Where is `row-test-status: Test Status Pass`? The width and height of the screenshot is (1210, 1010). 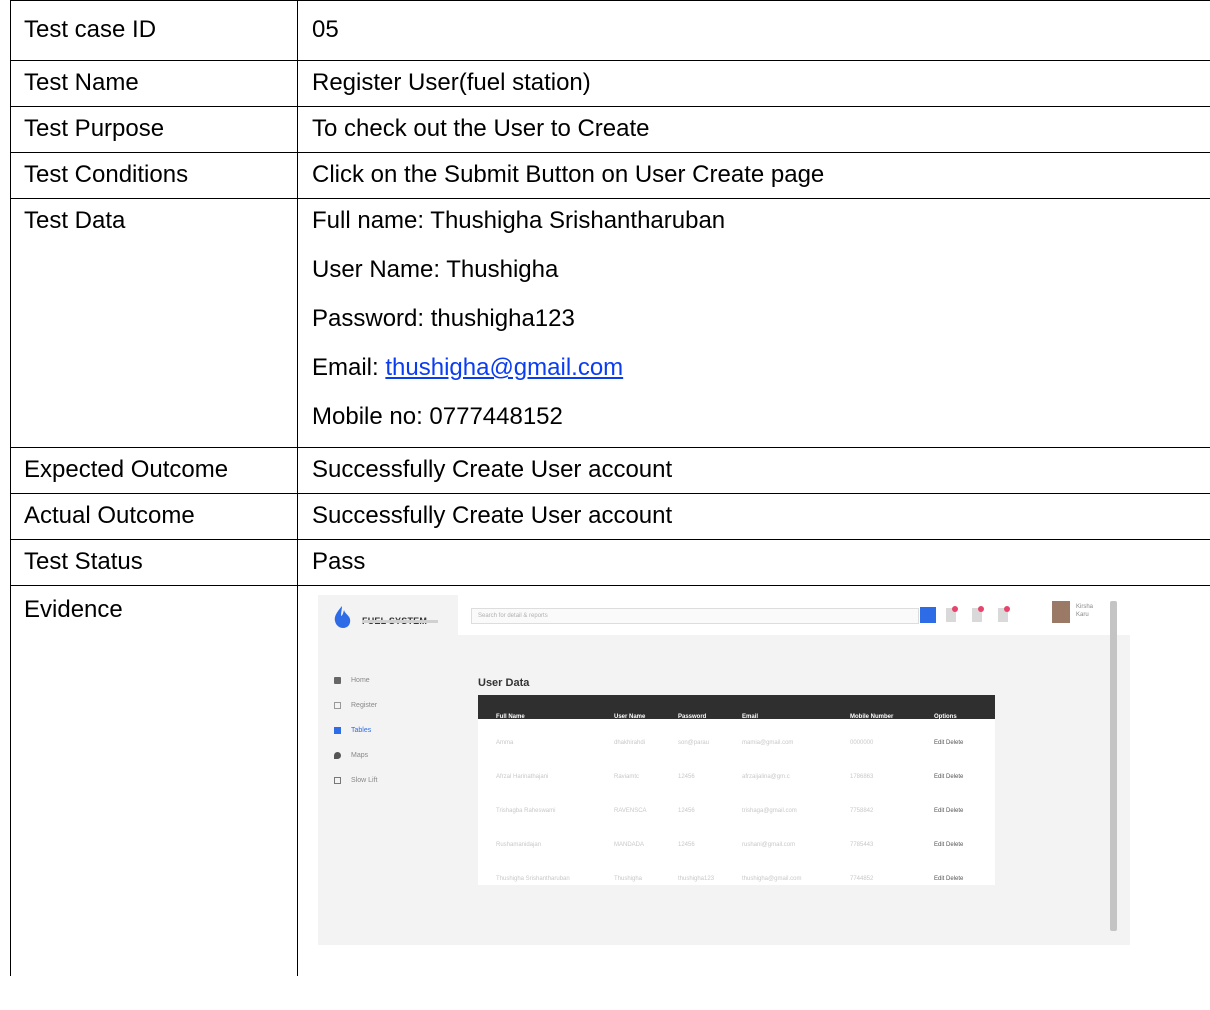 row-test-status: Test Status Pass is located at coordinates (610, 562).